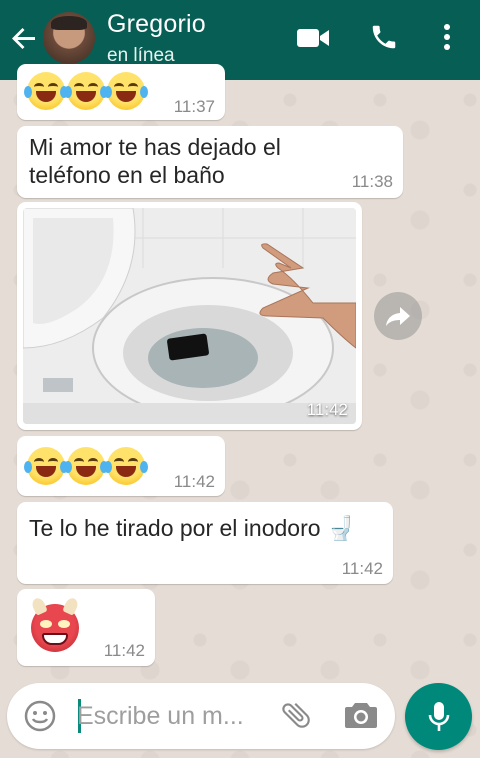 Image resolution: width=480 pixels, height=758 pixels. What do you see at coordinates (296, 715) in the screenshot?
I see `attach-icon` at bounding box center [296, 715].